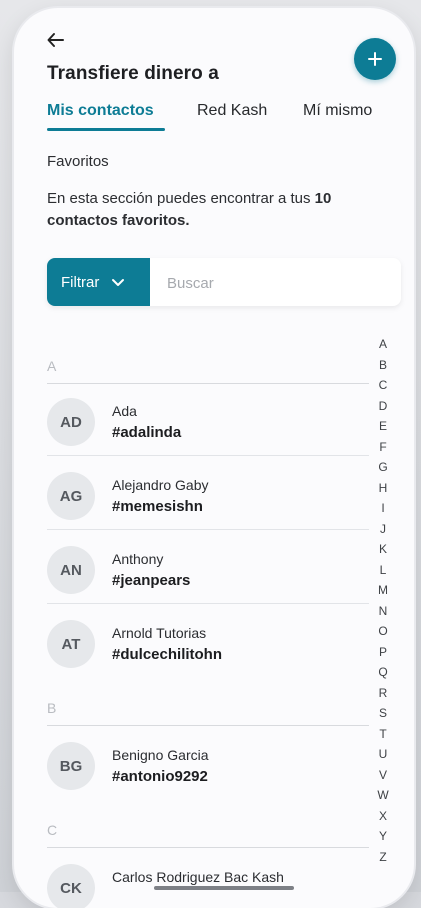 This screenshot has width=421, height=908. I want to click on avatar: AG, so click(71, 496).